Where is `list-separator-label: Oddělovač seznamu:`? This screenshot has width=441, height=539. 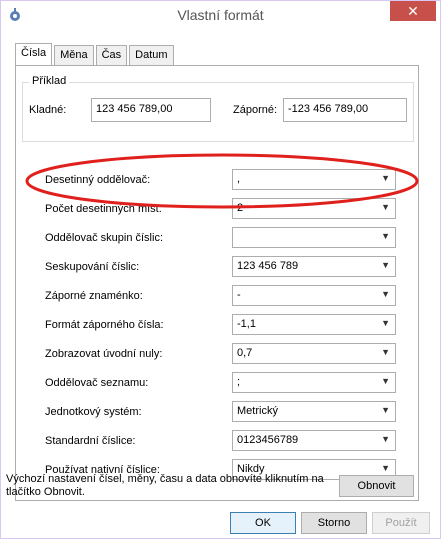
list-separator-label: Oddělovač seznamu: is located at coordinates (97, 383).